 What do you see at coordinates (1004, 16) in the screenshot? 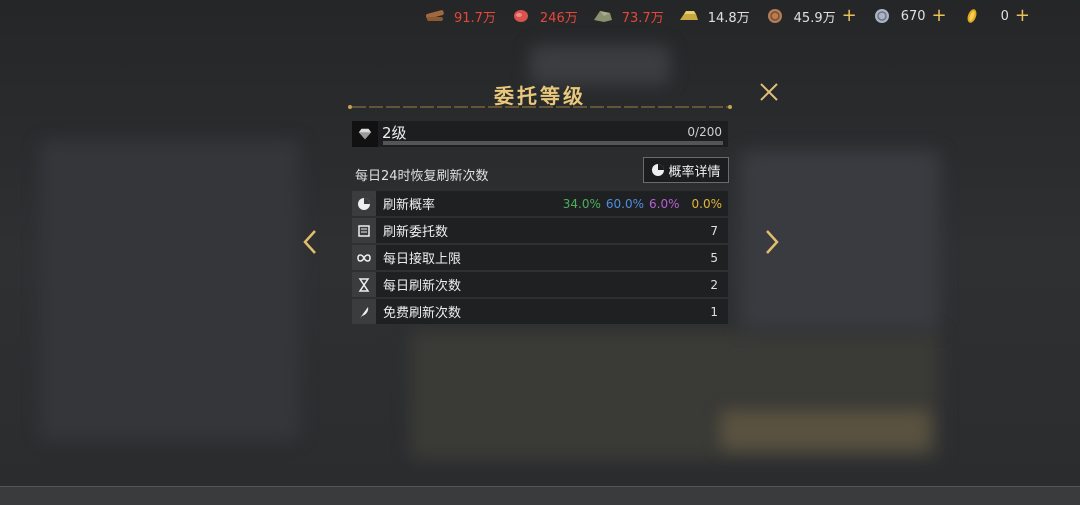
I see `resource-value: 0` at bounding box center [1004, 16].